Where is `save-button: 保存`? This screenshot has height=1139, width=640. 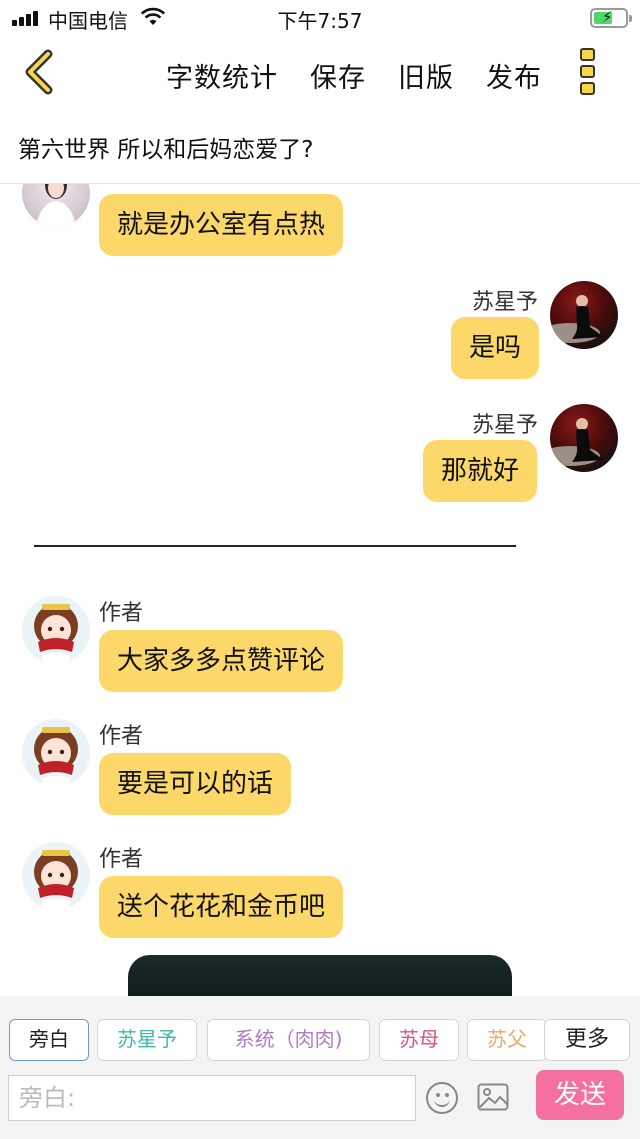
save-button: 保存 is located at coordinates (338, 75).